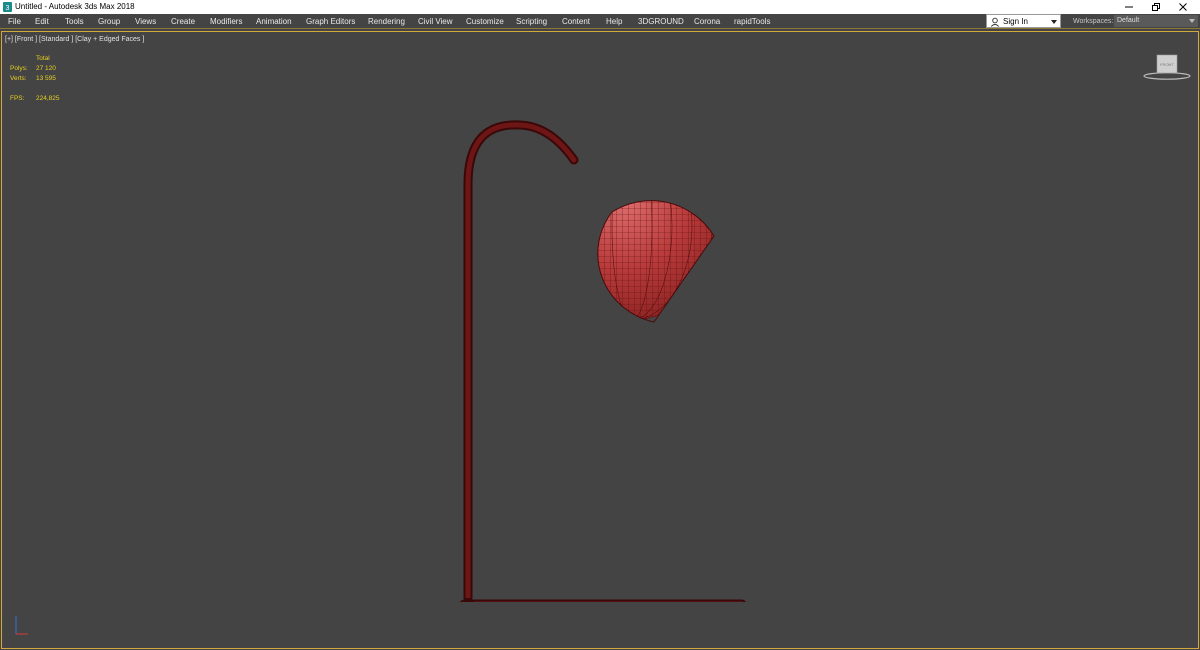 The image size is (1200, 650). I want to click on workspaces-select: Default, so click(1156, 21).